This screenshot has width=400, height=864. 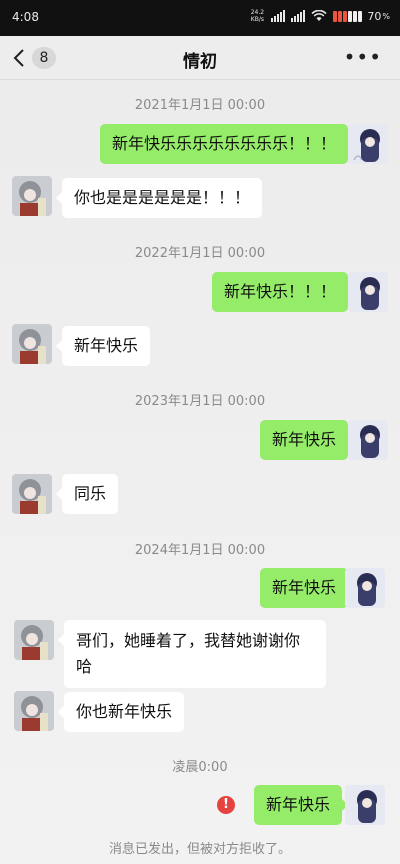 What do you see at coordinates (121, 712) in the screenshot?
I see `received-message: 你也新年快乐` at bounding box center [121, 712].